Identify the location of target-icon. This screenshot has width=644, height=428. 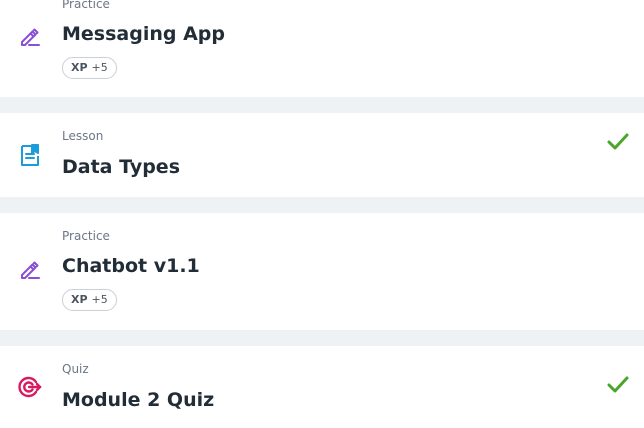
(30, 387).